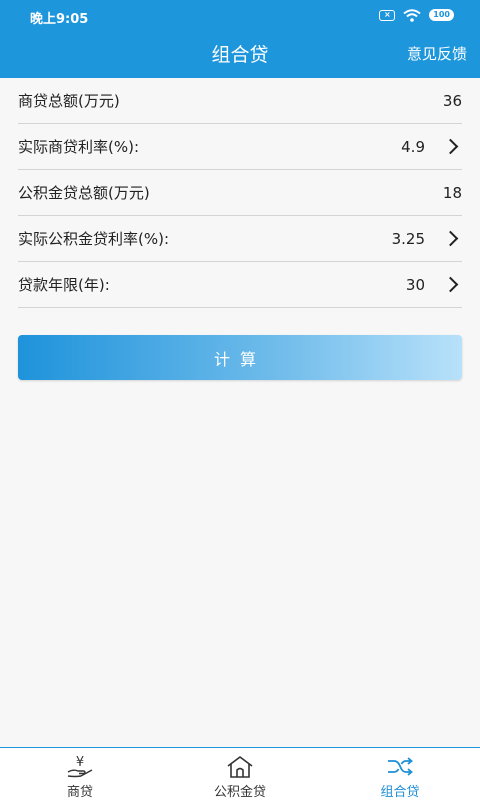  Describe the element at coordinates (69, 101) in the screenshot. I see `commercial-loan-amount-label: 商贷总额(万元)` at that location.